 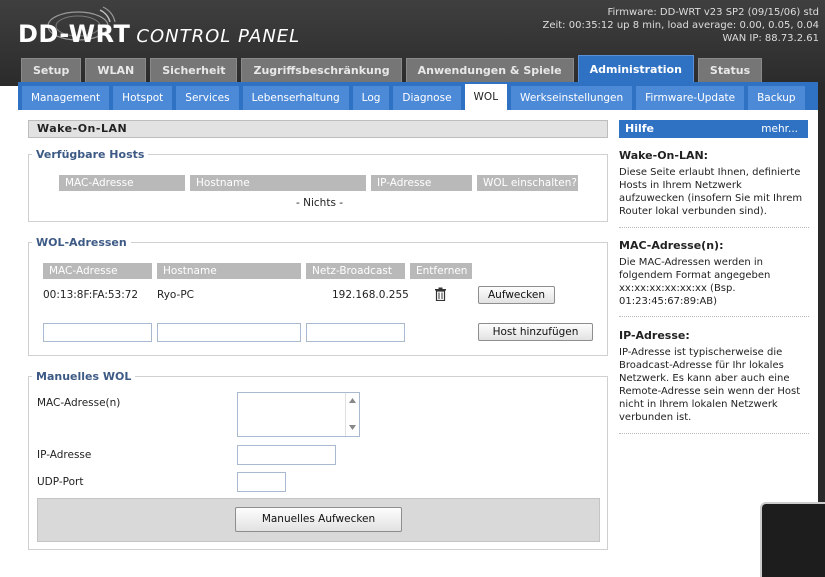 What do you see at coordinates (64, 455) in the screenshot?
I see `manual-ip-label: IP-Adresse` at bounding box center [64, 455].